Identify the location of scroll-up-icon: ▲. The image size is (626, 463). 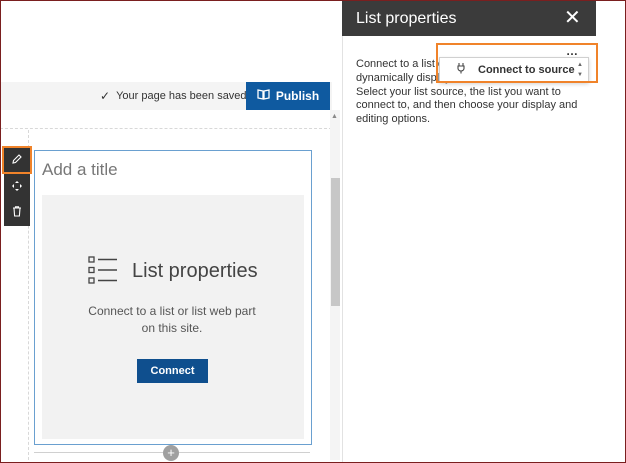
(334, 116).